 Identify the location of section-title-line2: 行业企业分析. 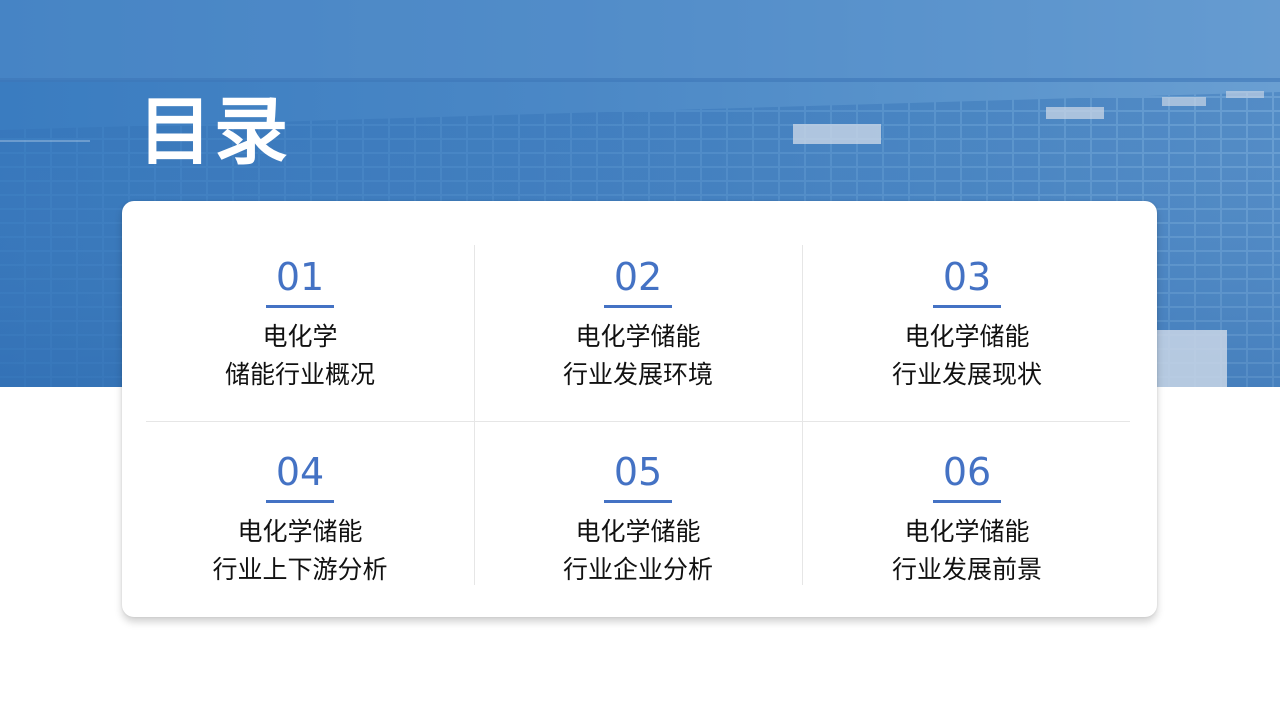
(637, 569).